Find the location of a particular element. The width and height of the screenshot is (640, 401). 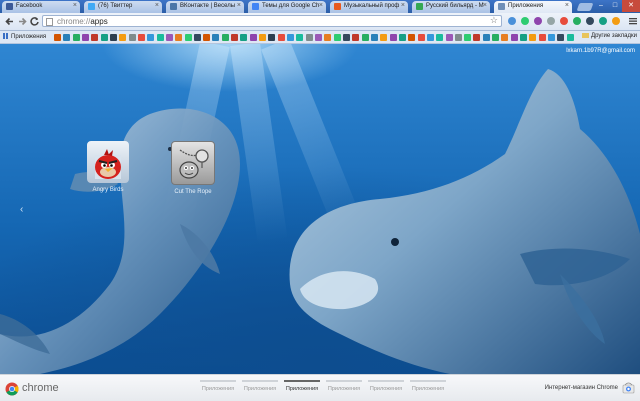

previous-page-chevron-icon: ‹ is located at coordinates (21, 209).